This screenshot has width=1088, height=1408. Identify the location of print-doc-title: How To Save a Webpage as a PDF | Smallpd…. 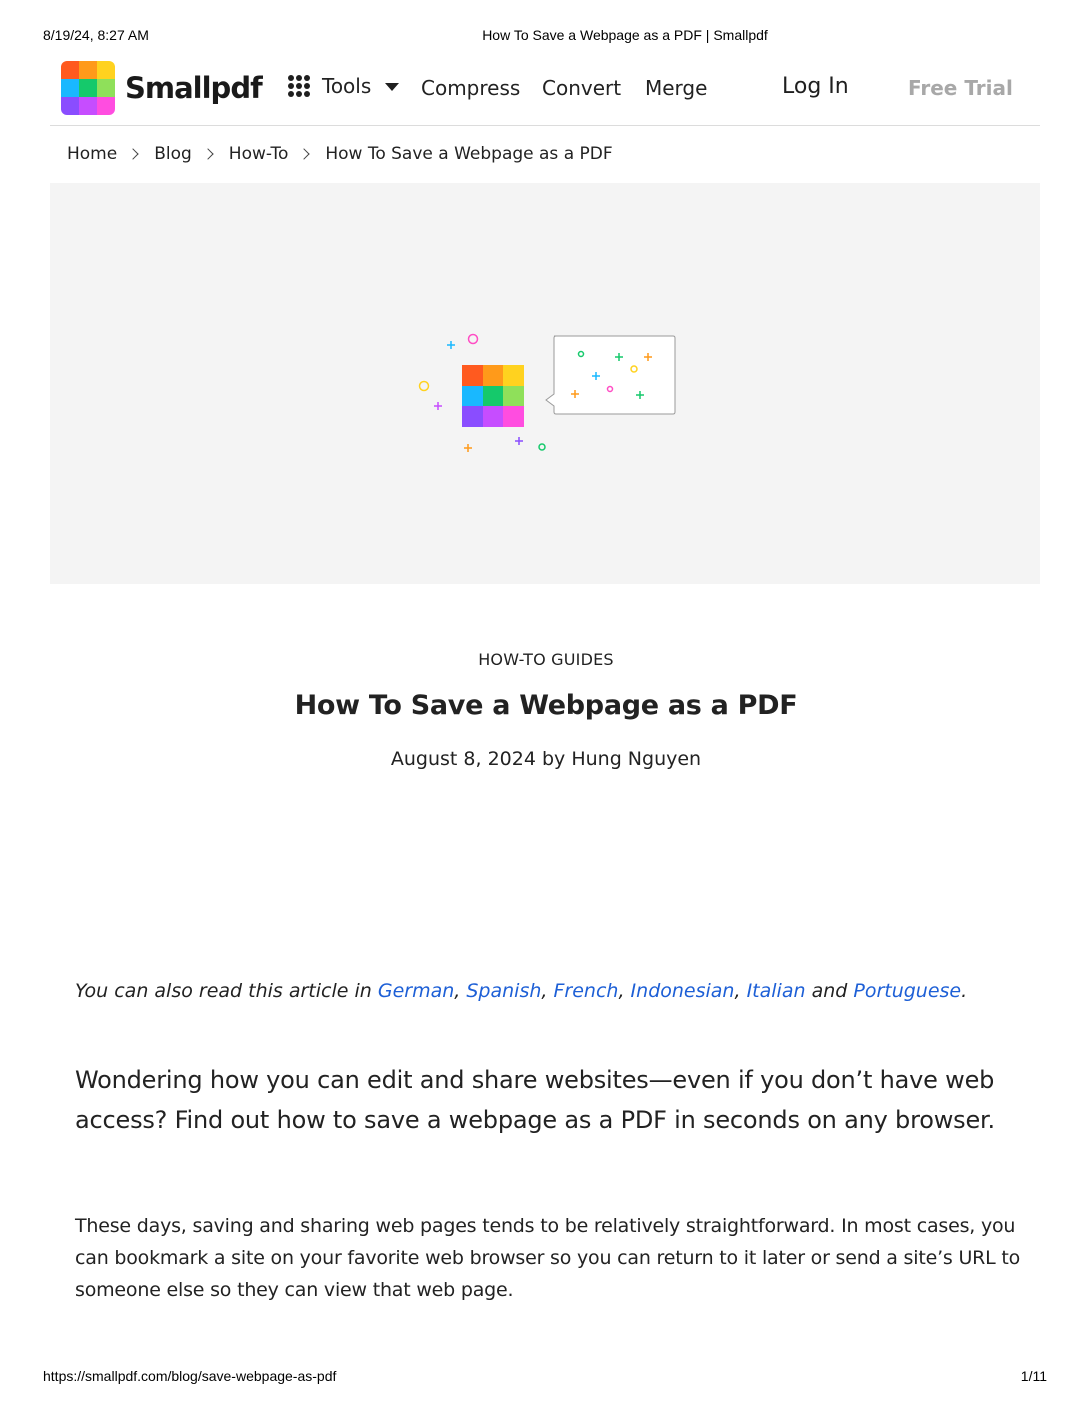
(625, 35).